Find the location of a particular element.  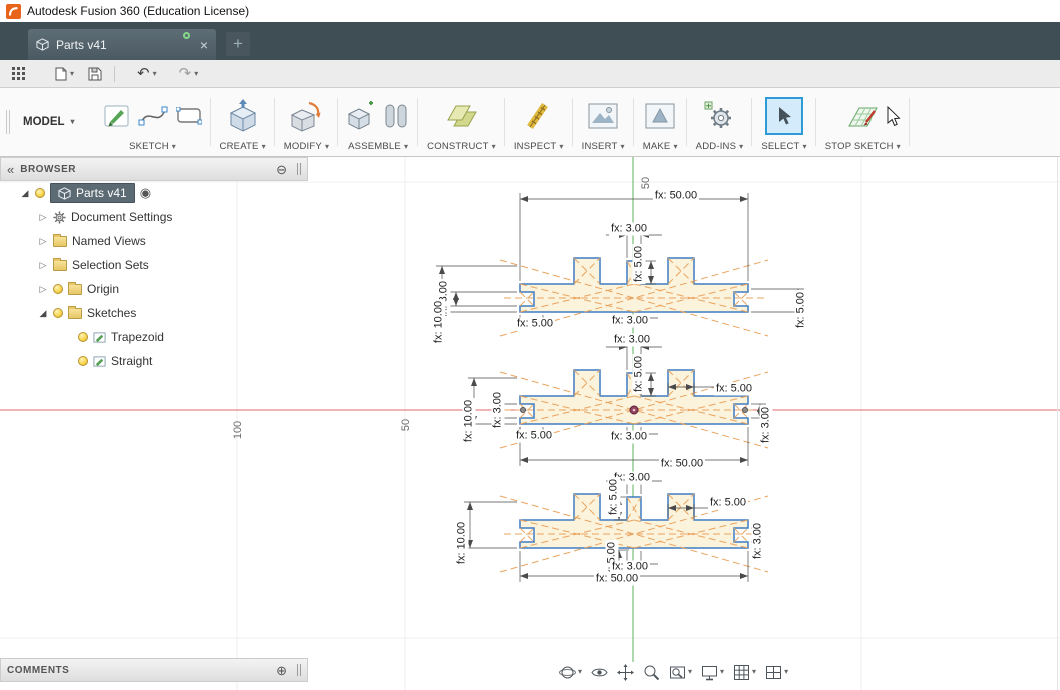

browser-item-label: Sketches is located at coordinates (112, 313).